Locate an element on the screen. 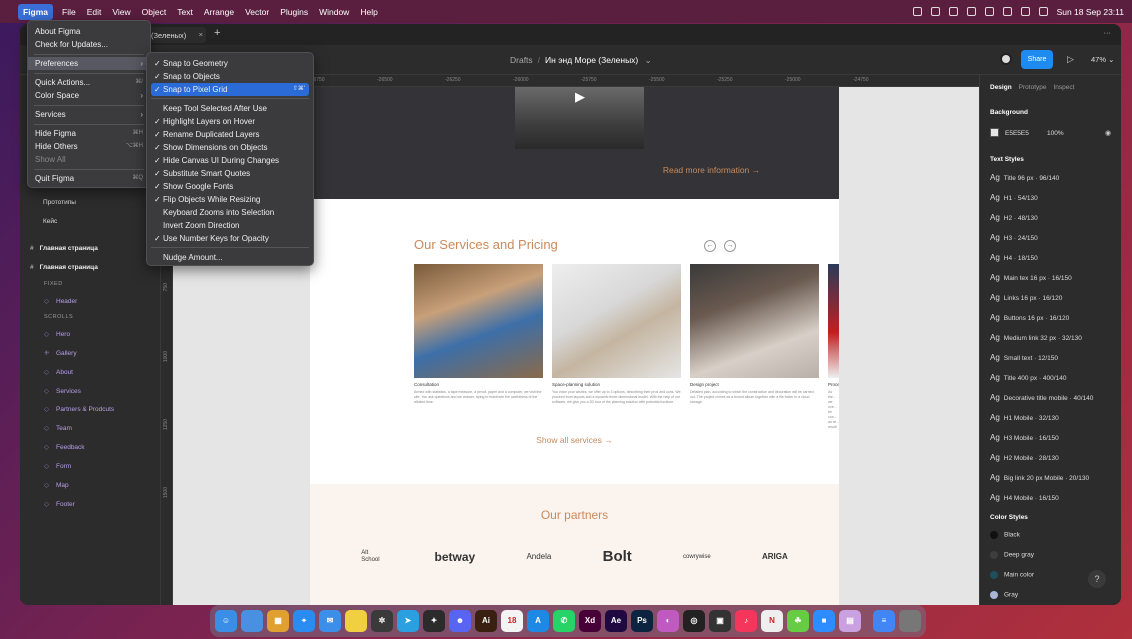 The width and height of the screenshot is (1132, 639). pref-item: ✓ Highlight Layers on Hover is located at coordinates (230, 121).